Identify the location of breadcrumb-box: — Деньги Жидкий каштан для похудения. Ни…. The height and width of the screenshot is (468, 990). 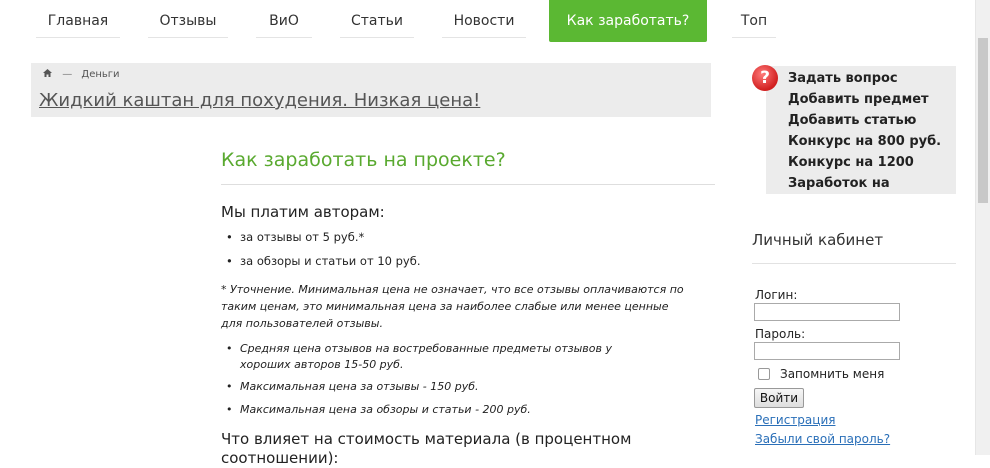
(371, 90).